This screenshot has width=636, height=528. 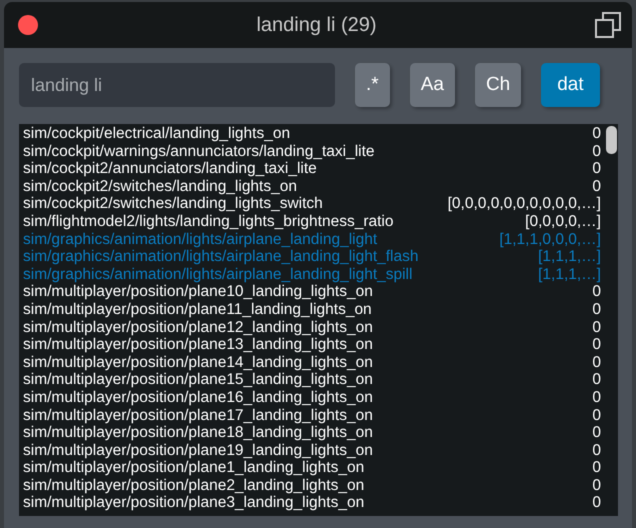 I want to click on dataref-name: sim/multiplayer/position/plane11_landing_lights_on, so click(x=197, y=309).